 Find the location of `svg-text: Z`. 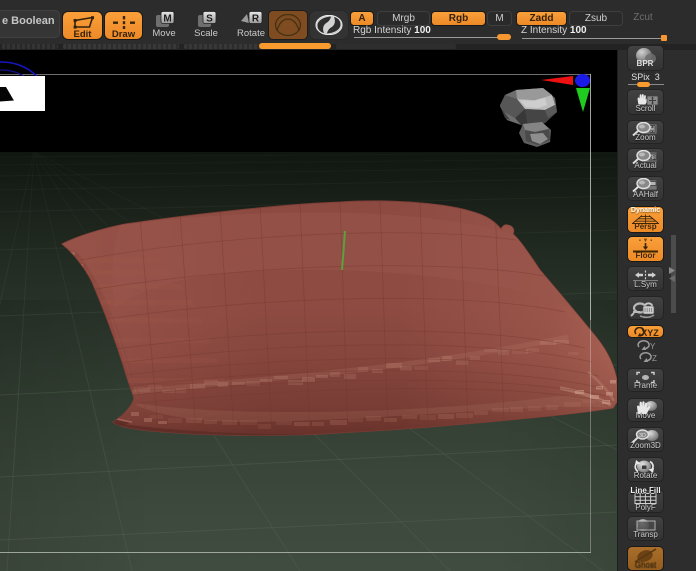

svg-text: Z is located at coordinates (654, 358).